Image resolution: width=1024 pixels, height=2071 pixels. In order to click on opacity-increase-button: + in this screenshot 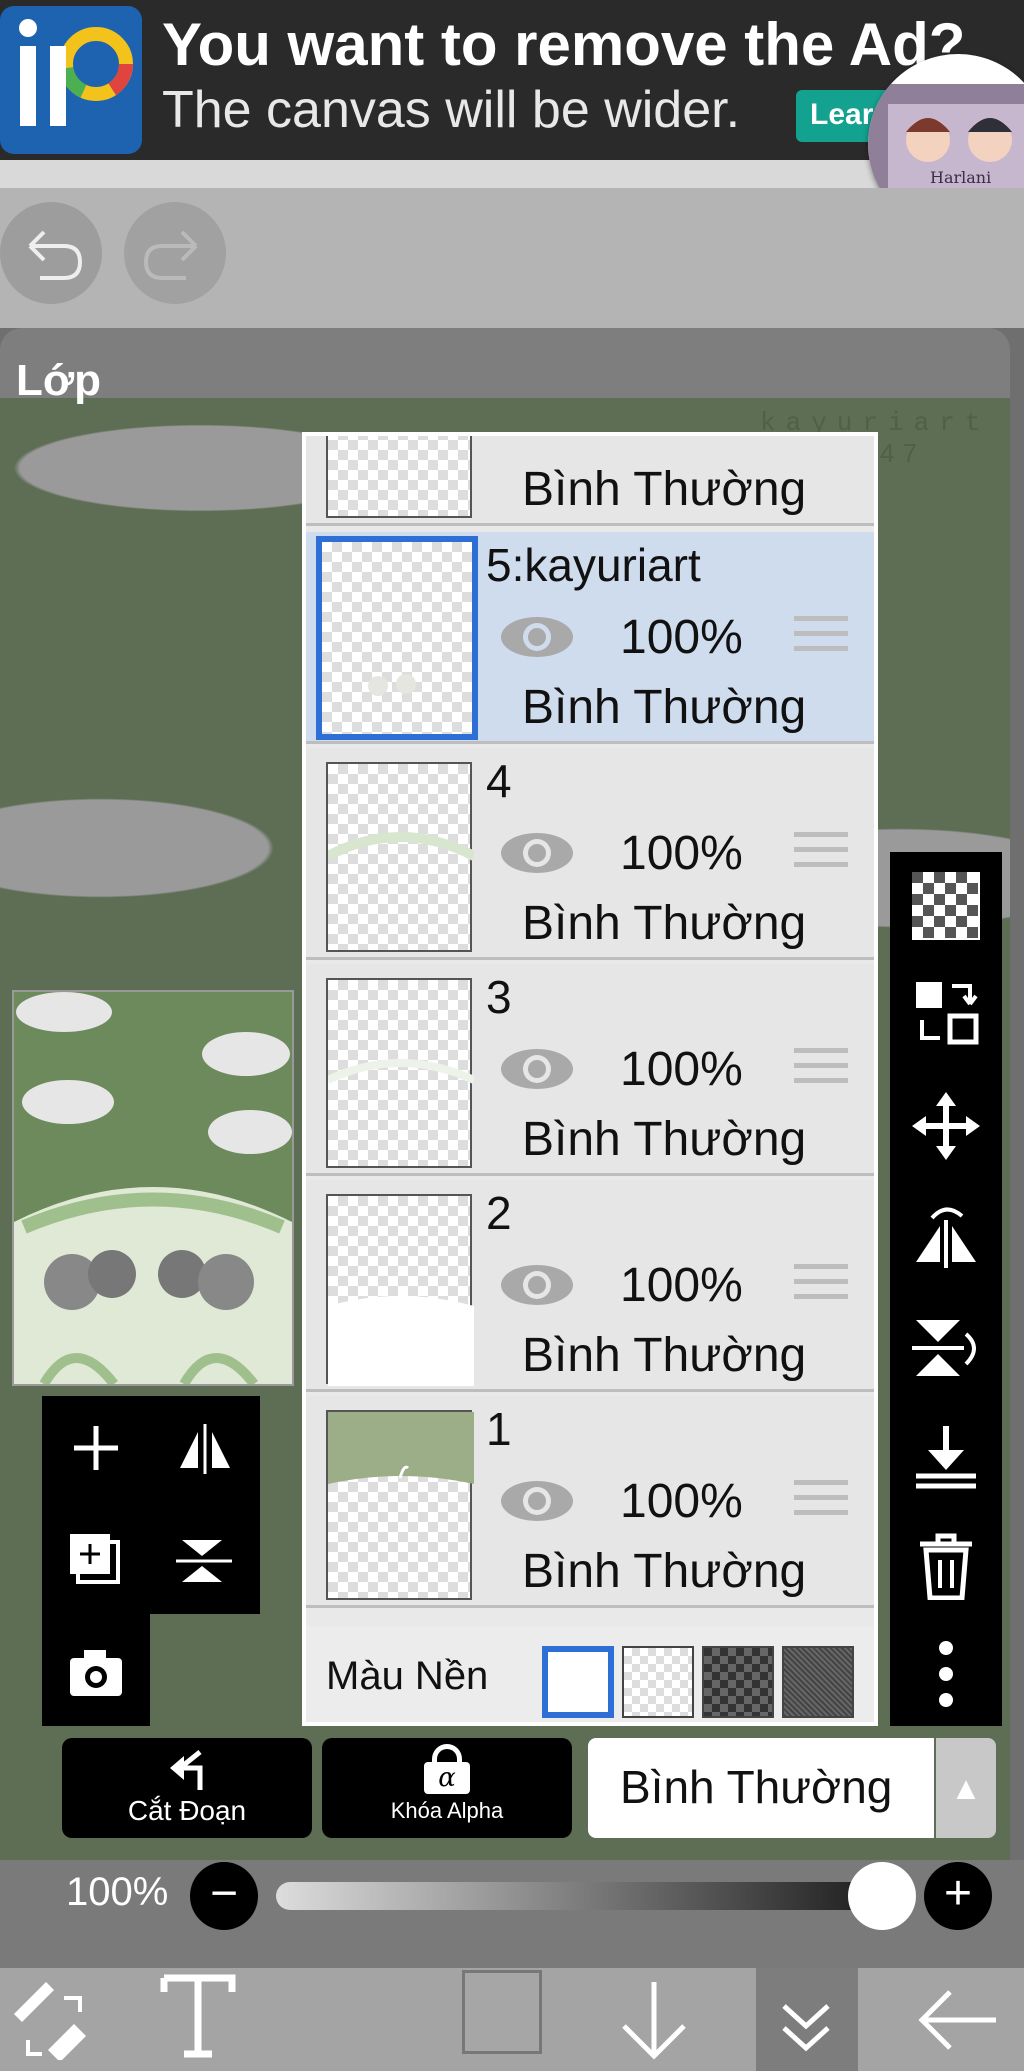, I will do `click(958, 1896)`.